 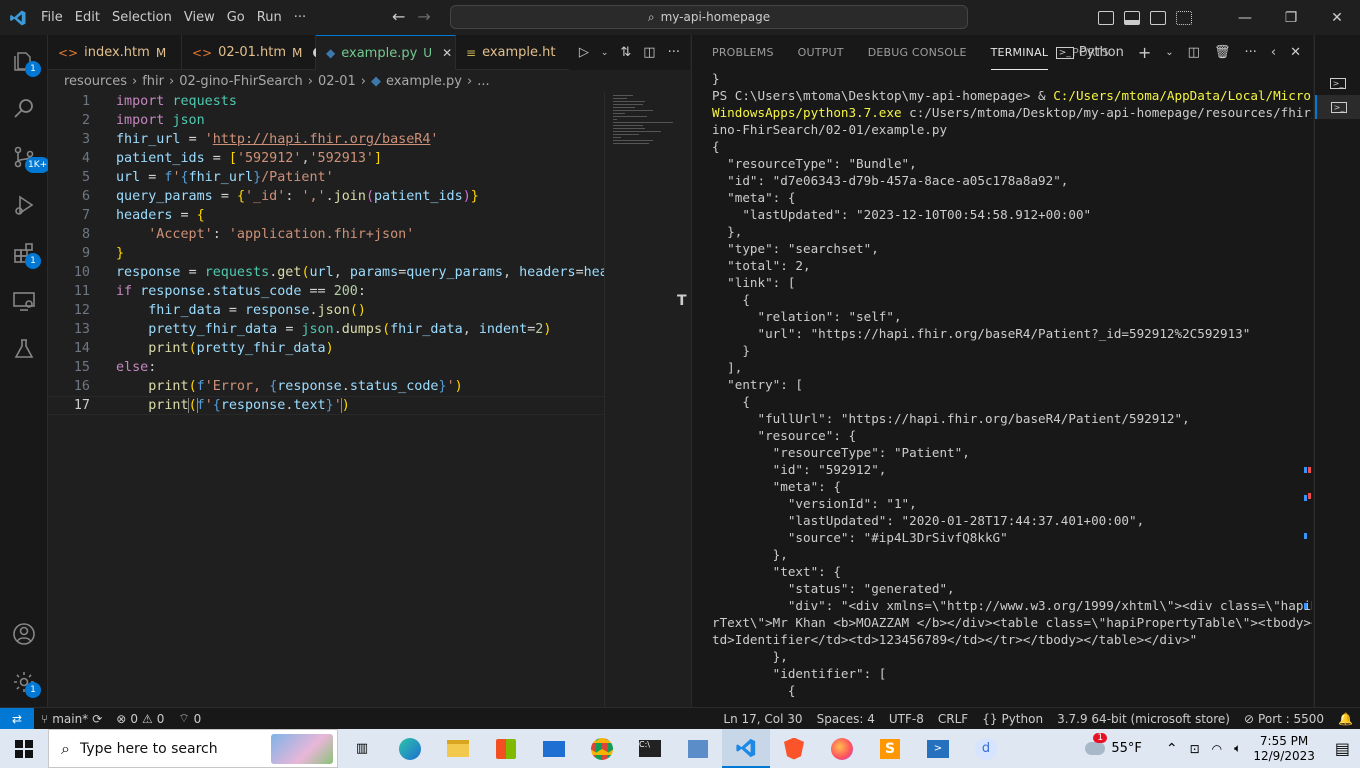 What do you see at coordinates (24, 253) in the screenshot?
I see `extensions-icon: 1` at bounding box center [24, 253].